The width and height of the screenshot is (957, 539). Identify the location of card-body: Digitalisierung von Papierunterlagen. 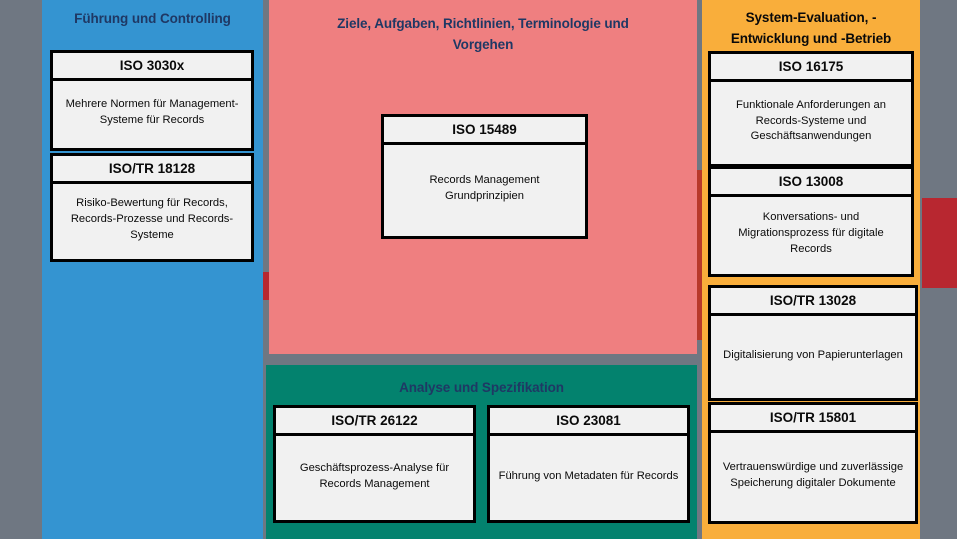
(813, 355).